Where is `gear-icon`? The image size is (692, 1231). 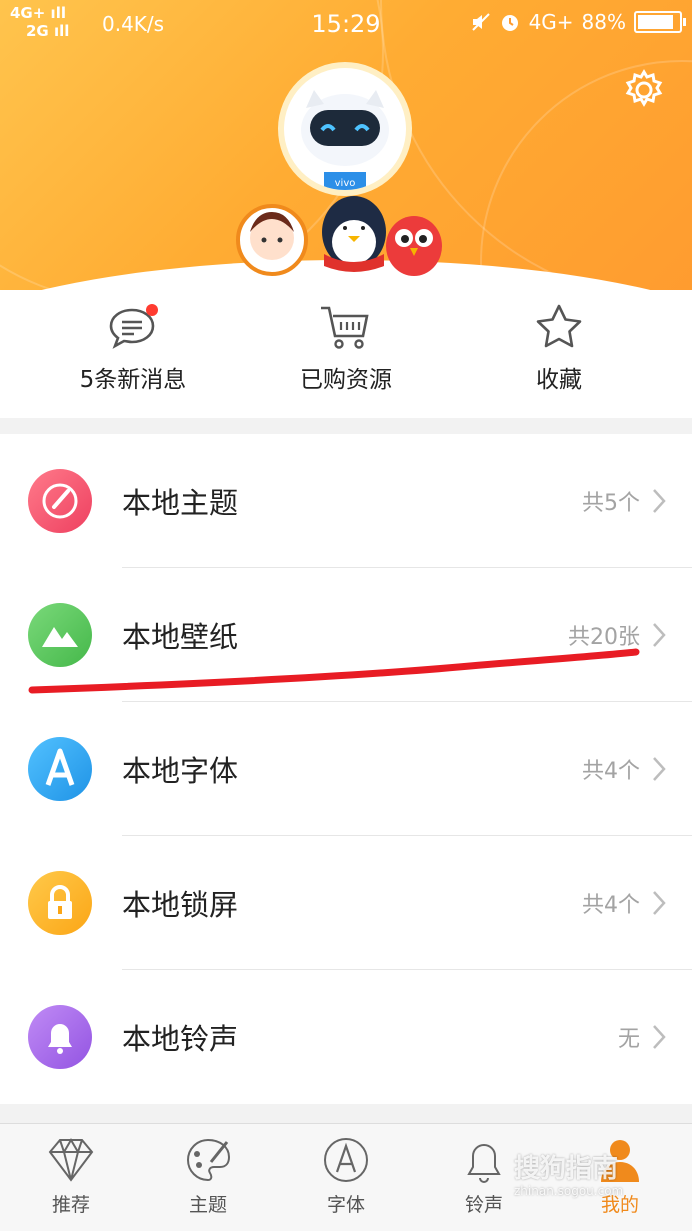
gear-icon is located at coordinates (644, 90).